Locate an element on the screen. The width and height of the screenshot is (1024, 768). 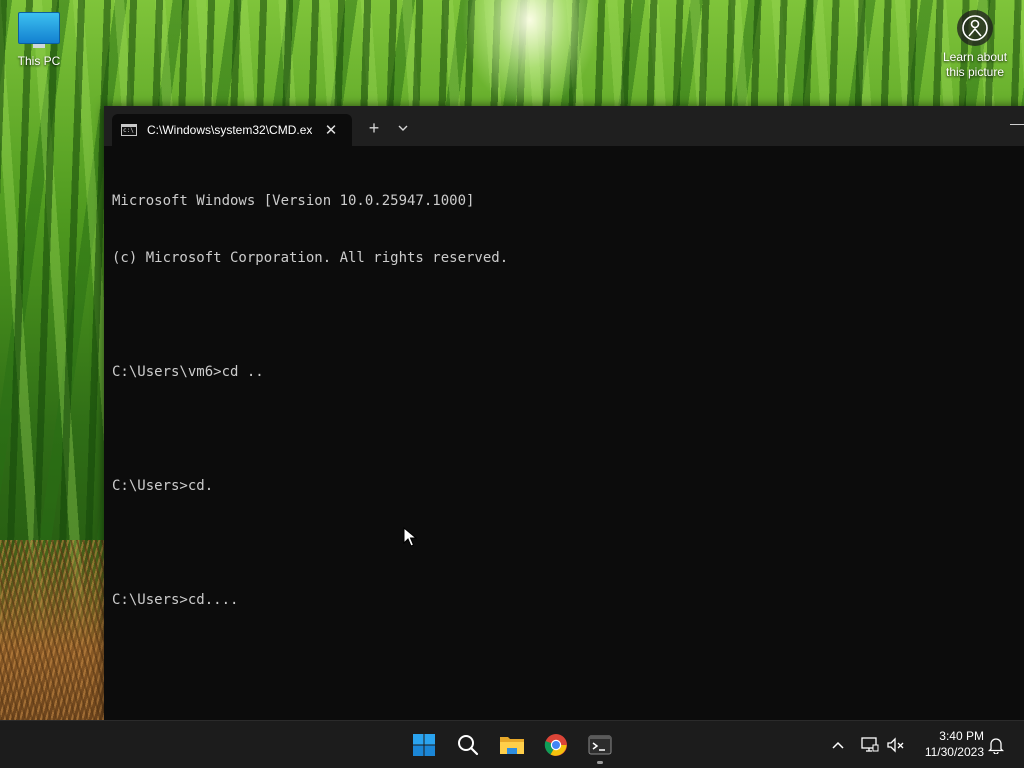
mouse-pointer-icon is located at coordinates (410, 537).